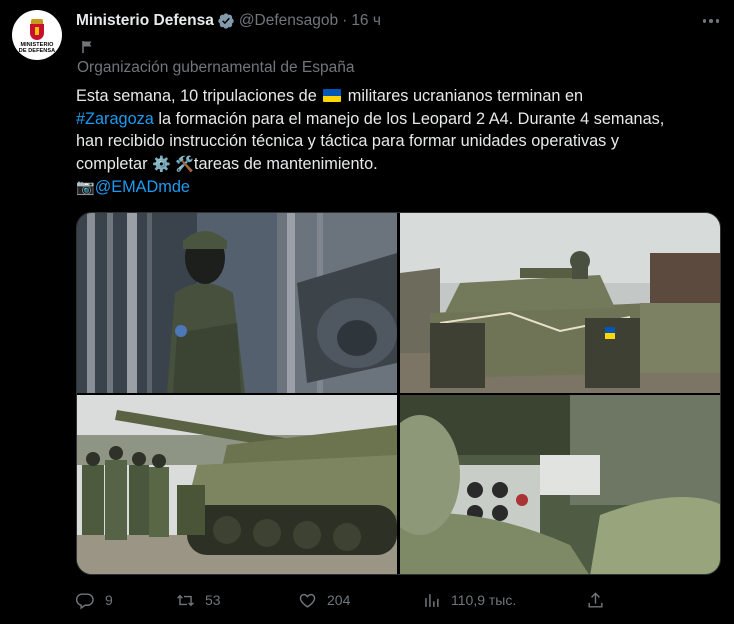 This screenshot has width=734, height=624. I want to click on account-name: Ministerio Defensa, so click(145, 21).